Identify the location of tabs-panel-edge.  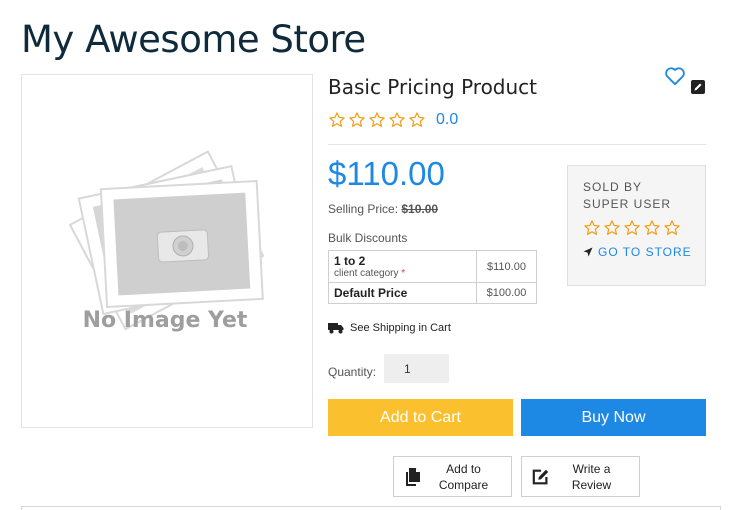
(371, 508).